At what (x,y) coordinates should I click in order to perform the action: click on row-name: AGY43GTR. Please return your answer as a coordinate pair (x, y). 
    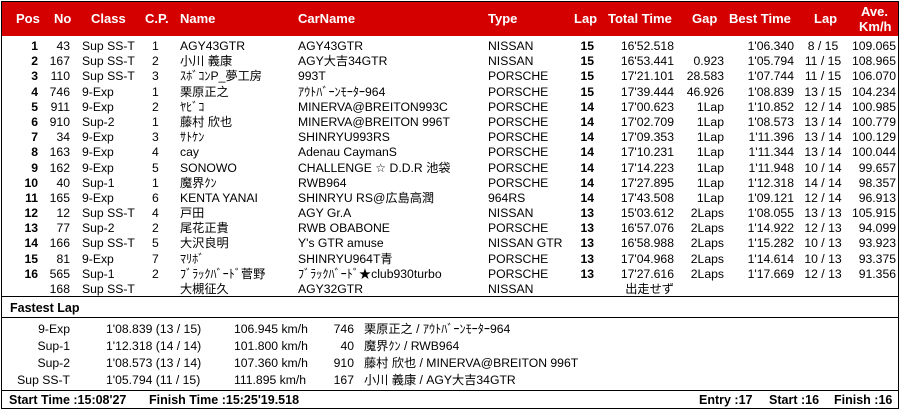
    Looking at the image, I should click on (213, 46).